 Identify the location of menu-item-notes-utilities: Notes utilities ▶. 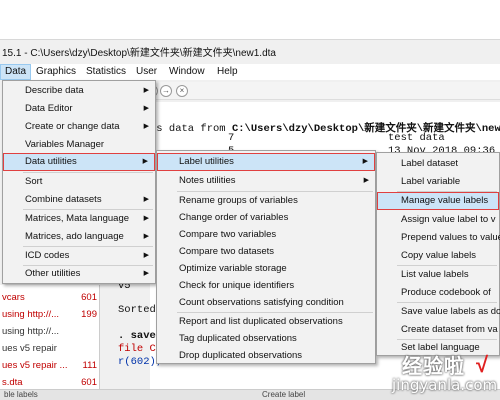
(266, 181).